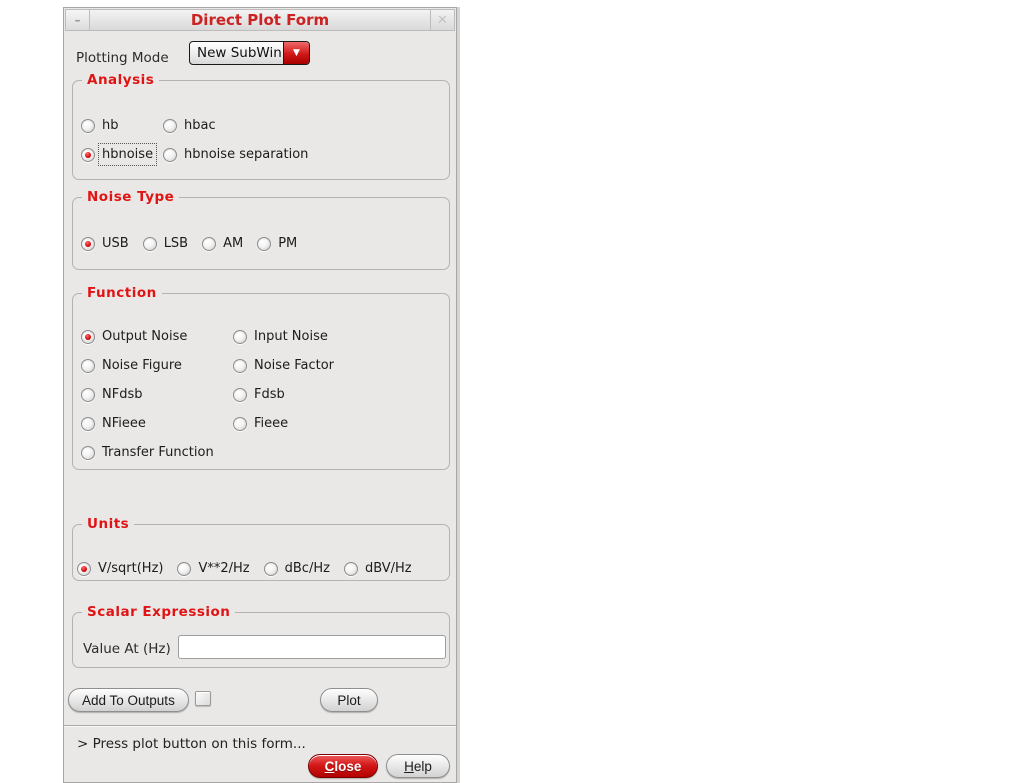 The width and height of the screenshot is (1013, 783). What do you see at coordinates (239, 53) in the screenshot?
I see `plotting-mode-value: New SubWin` at bounding box center [239, 53].